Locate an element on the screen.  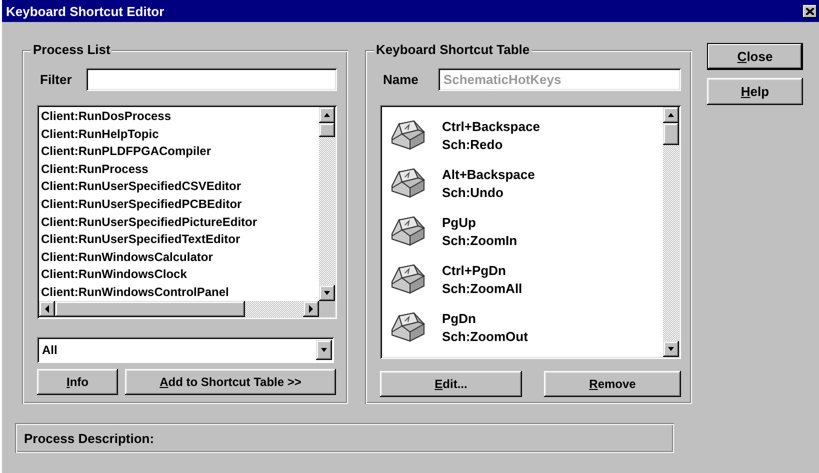
group-title: Keyboard Shortcut Table is located at coordinates (453, 49).